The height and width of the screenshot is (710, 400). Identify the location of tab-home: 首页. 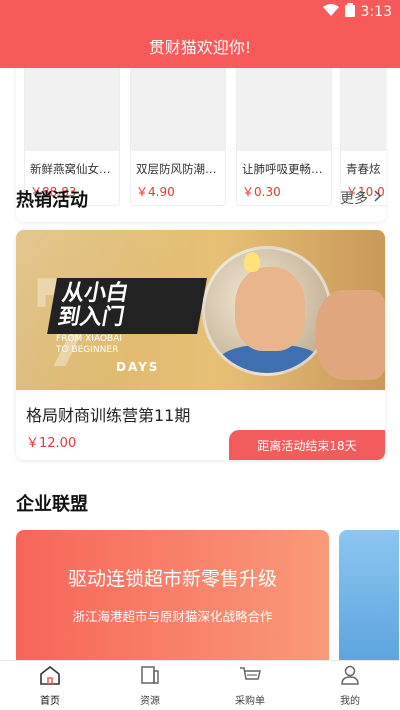
(50, 685).